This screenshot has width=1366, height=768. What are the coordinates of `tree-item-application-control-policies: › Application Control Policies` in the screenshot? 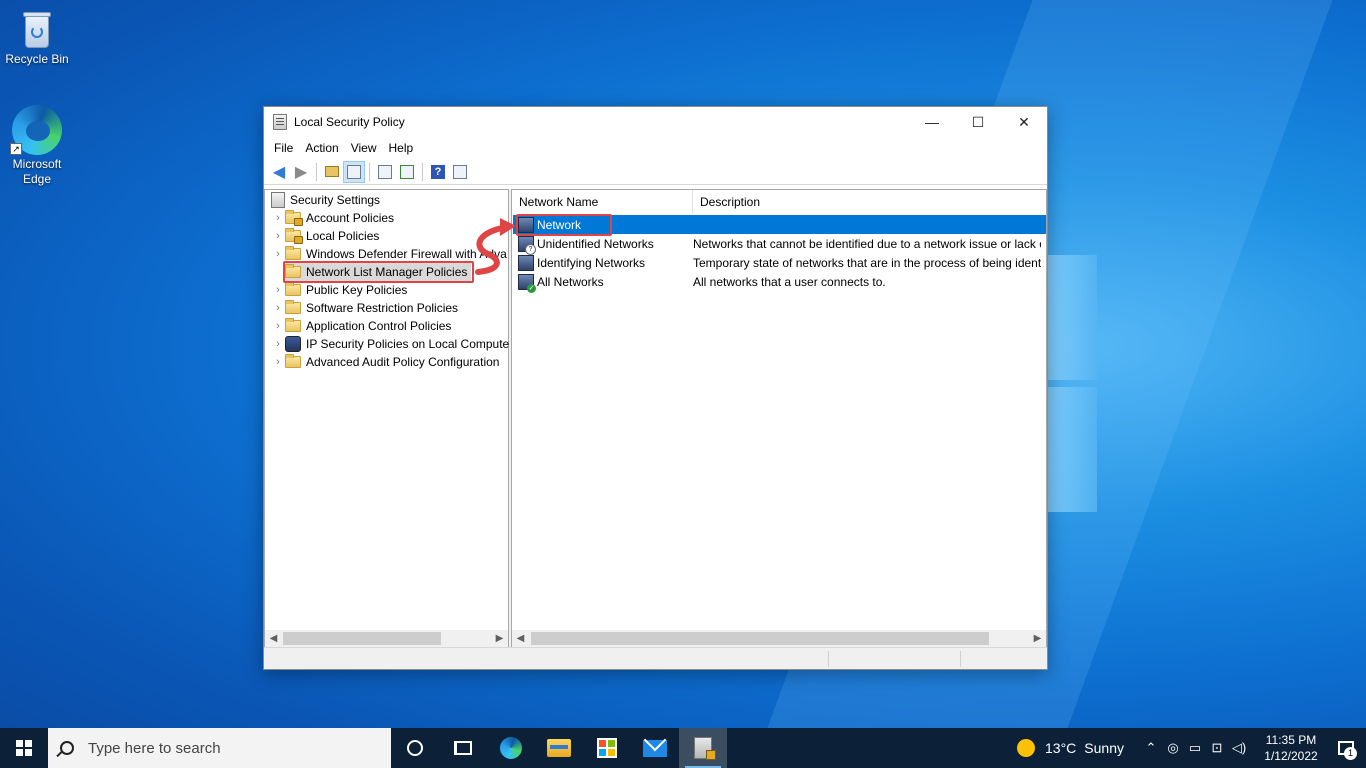 It's located at (361, 326).